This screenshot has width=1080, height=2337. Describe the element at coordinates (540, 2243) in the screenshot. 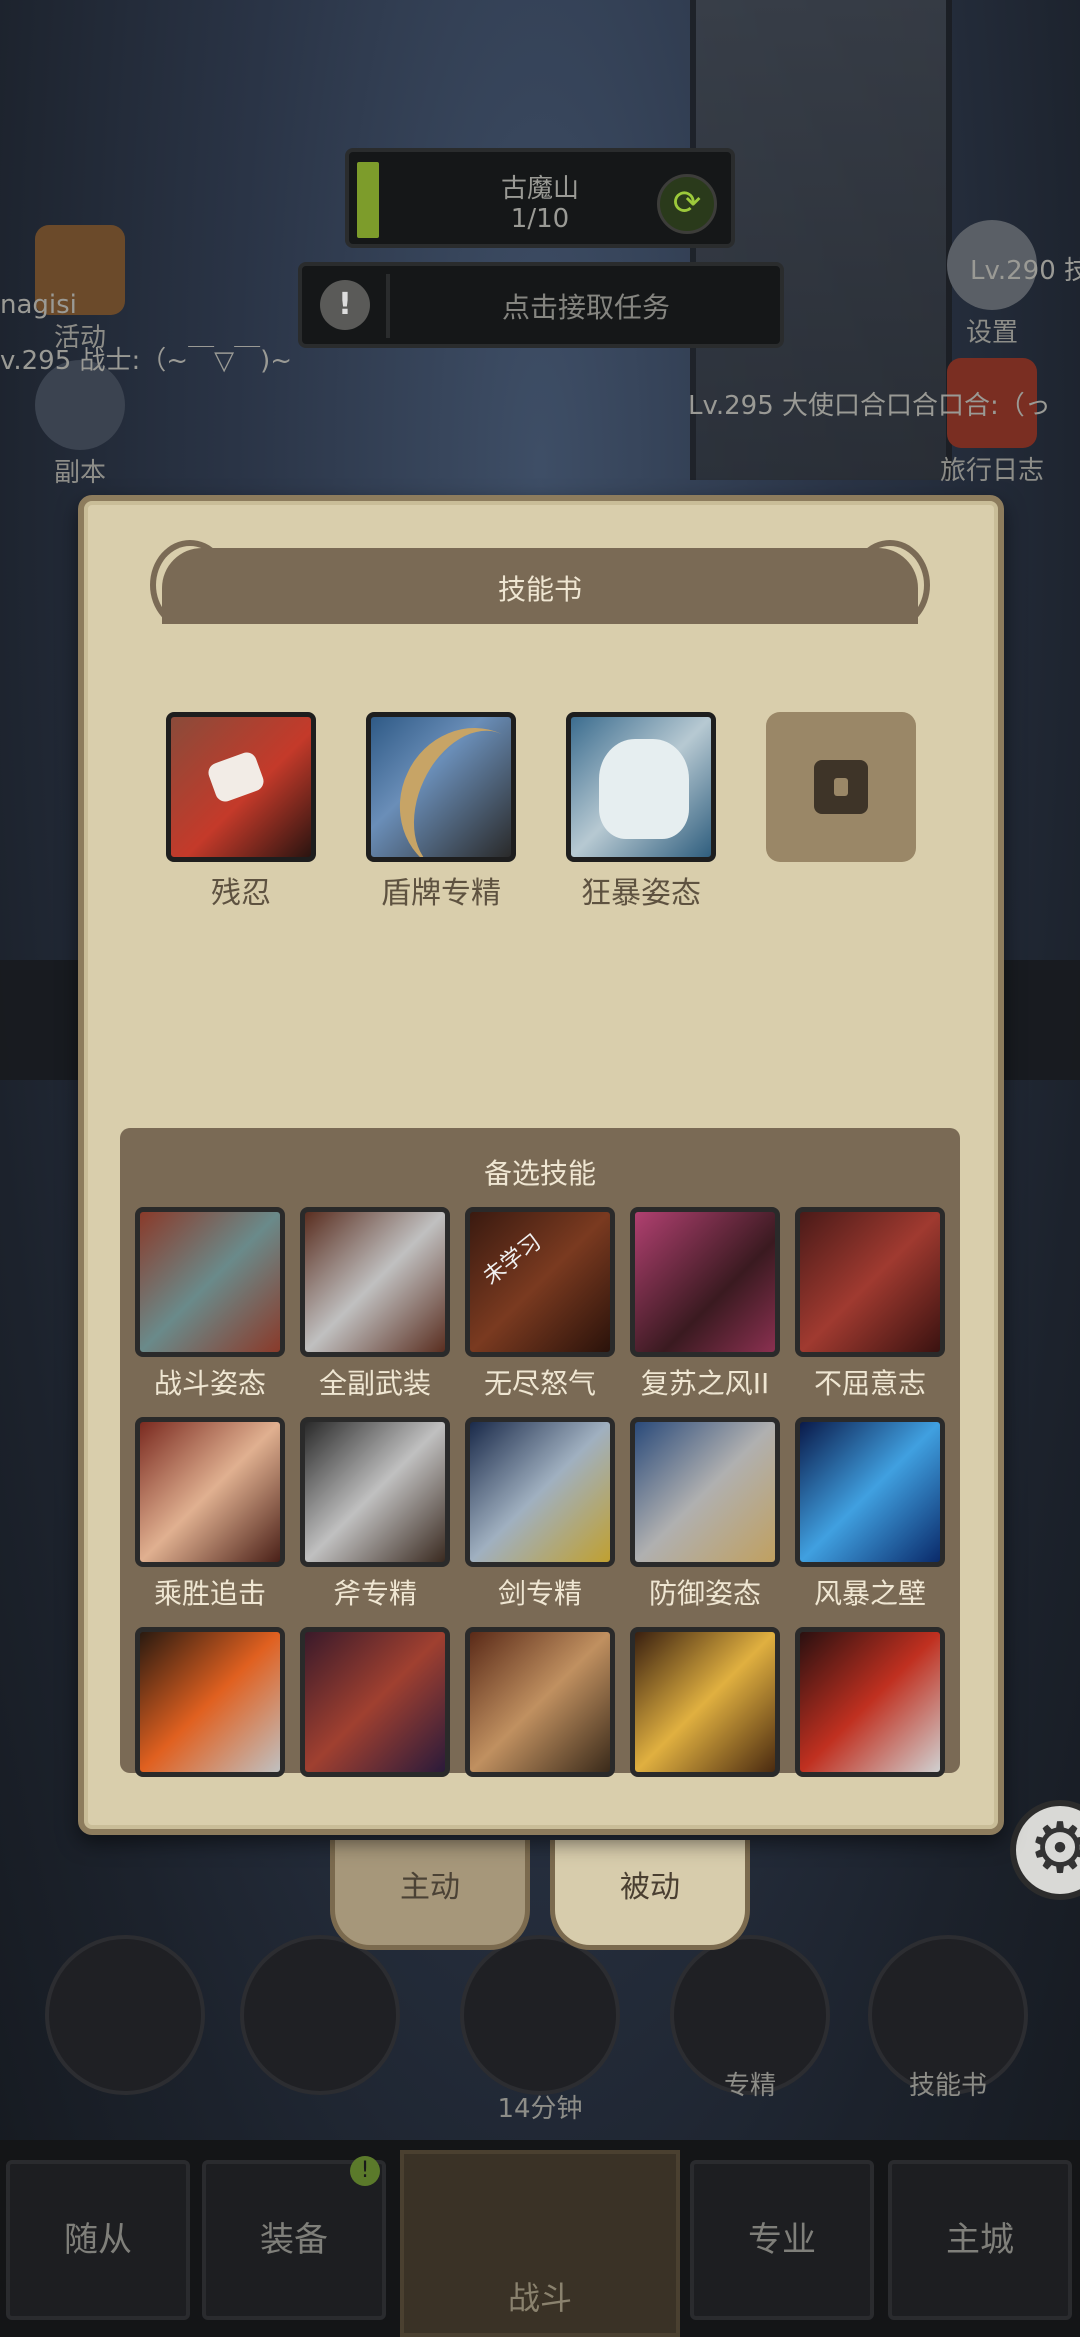

I see `nav-battle: 战斗` at that location.